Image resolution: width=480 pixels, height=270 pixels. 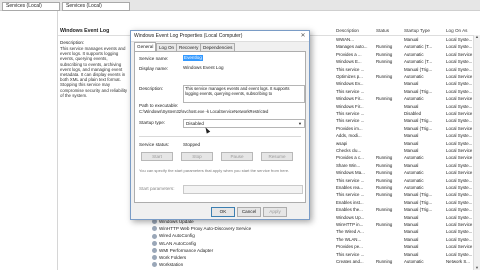 I want to click on service-name-value: Eventlog, so click(x=193, y=58).